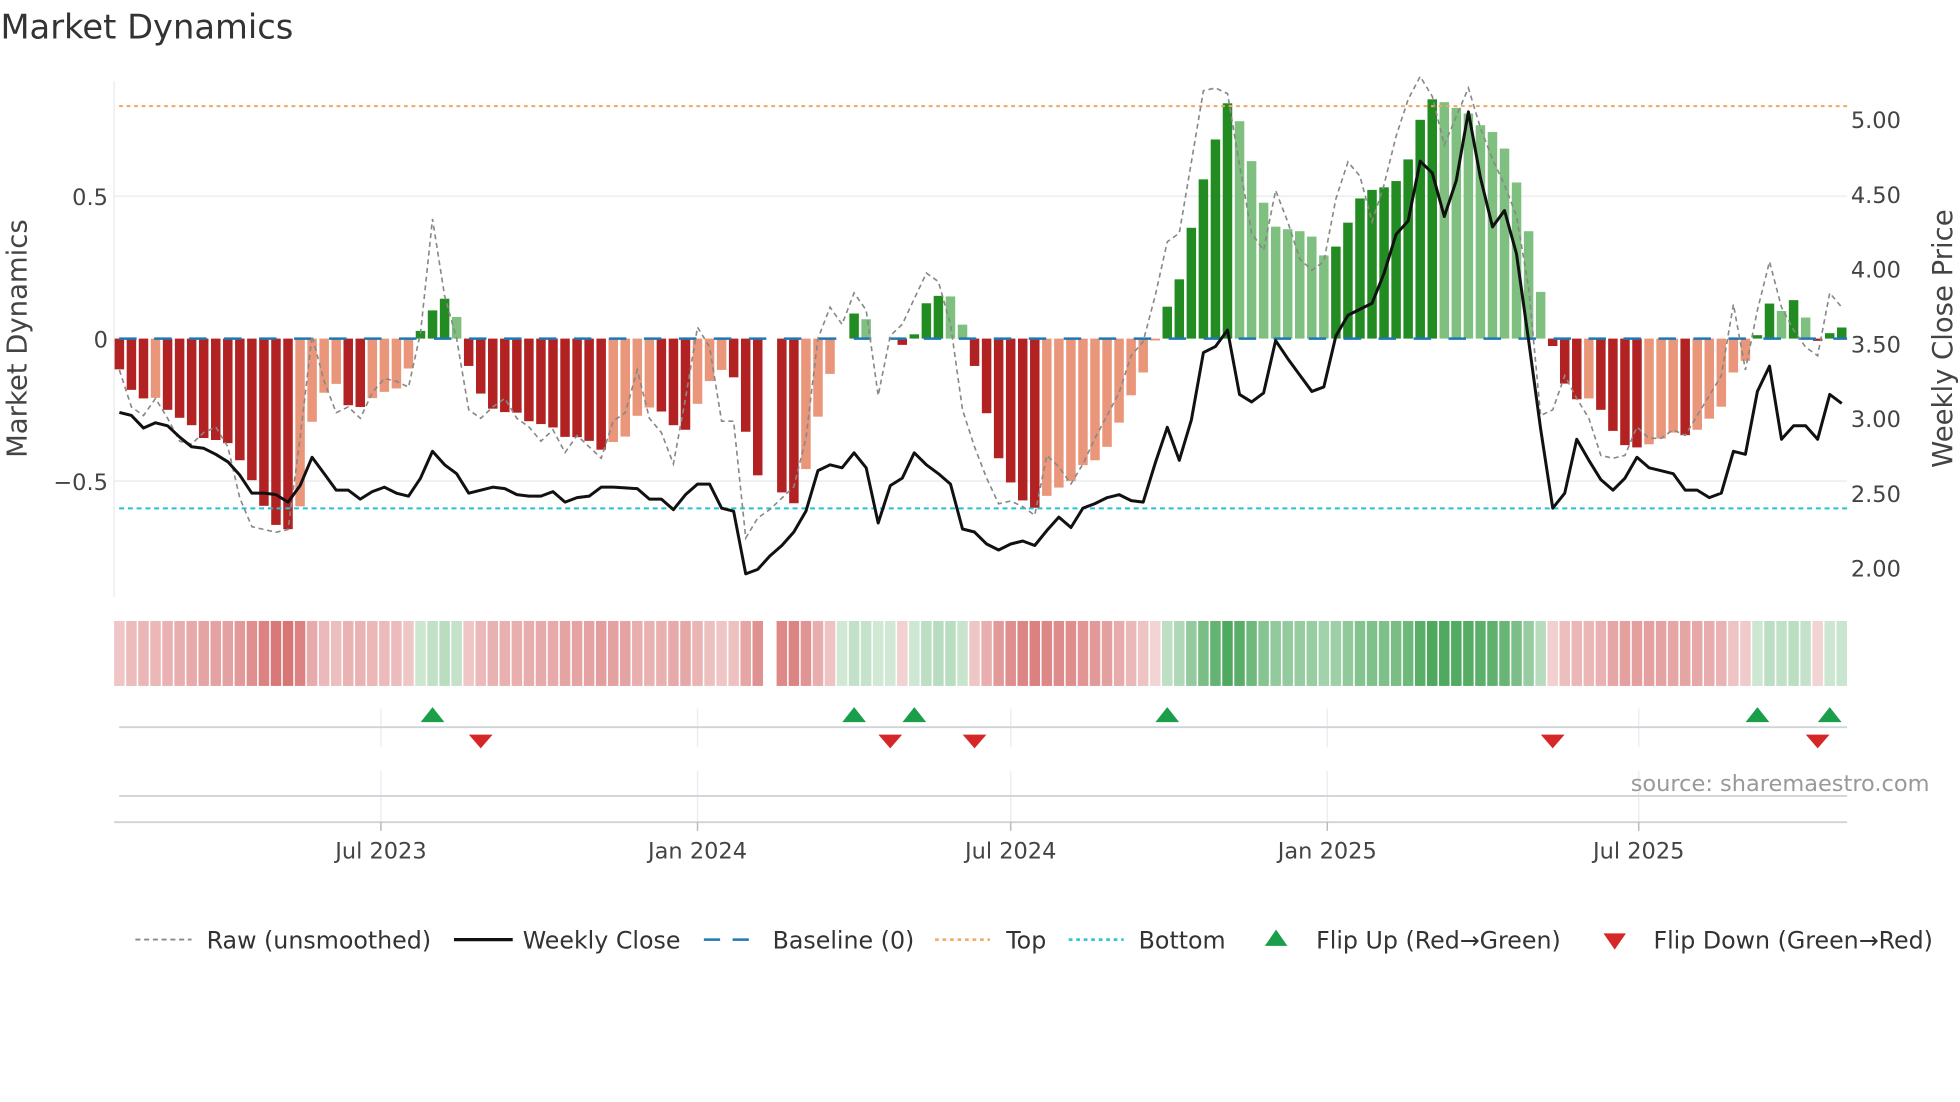  I want to click on legend-item-flip-up: Flip Up (Red→Green), so click(1412, 940).